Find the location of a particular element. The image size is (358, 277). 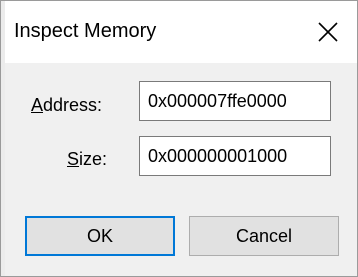

dialog-title: Inspect Memory is located at coordinates (85, 31).